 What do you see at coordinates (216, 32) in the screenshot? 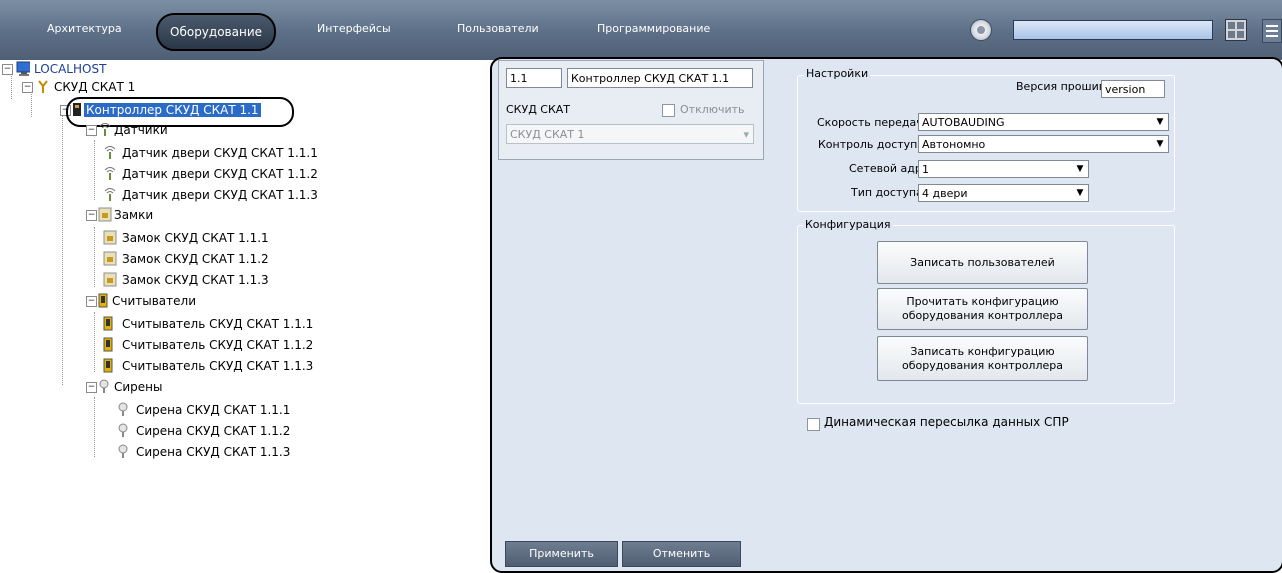
I see `tab-equipment: Оборудование` at bounding box center [216, 32].